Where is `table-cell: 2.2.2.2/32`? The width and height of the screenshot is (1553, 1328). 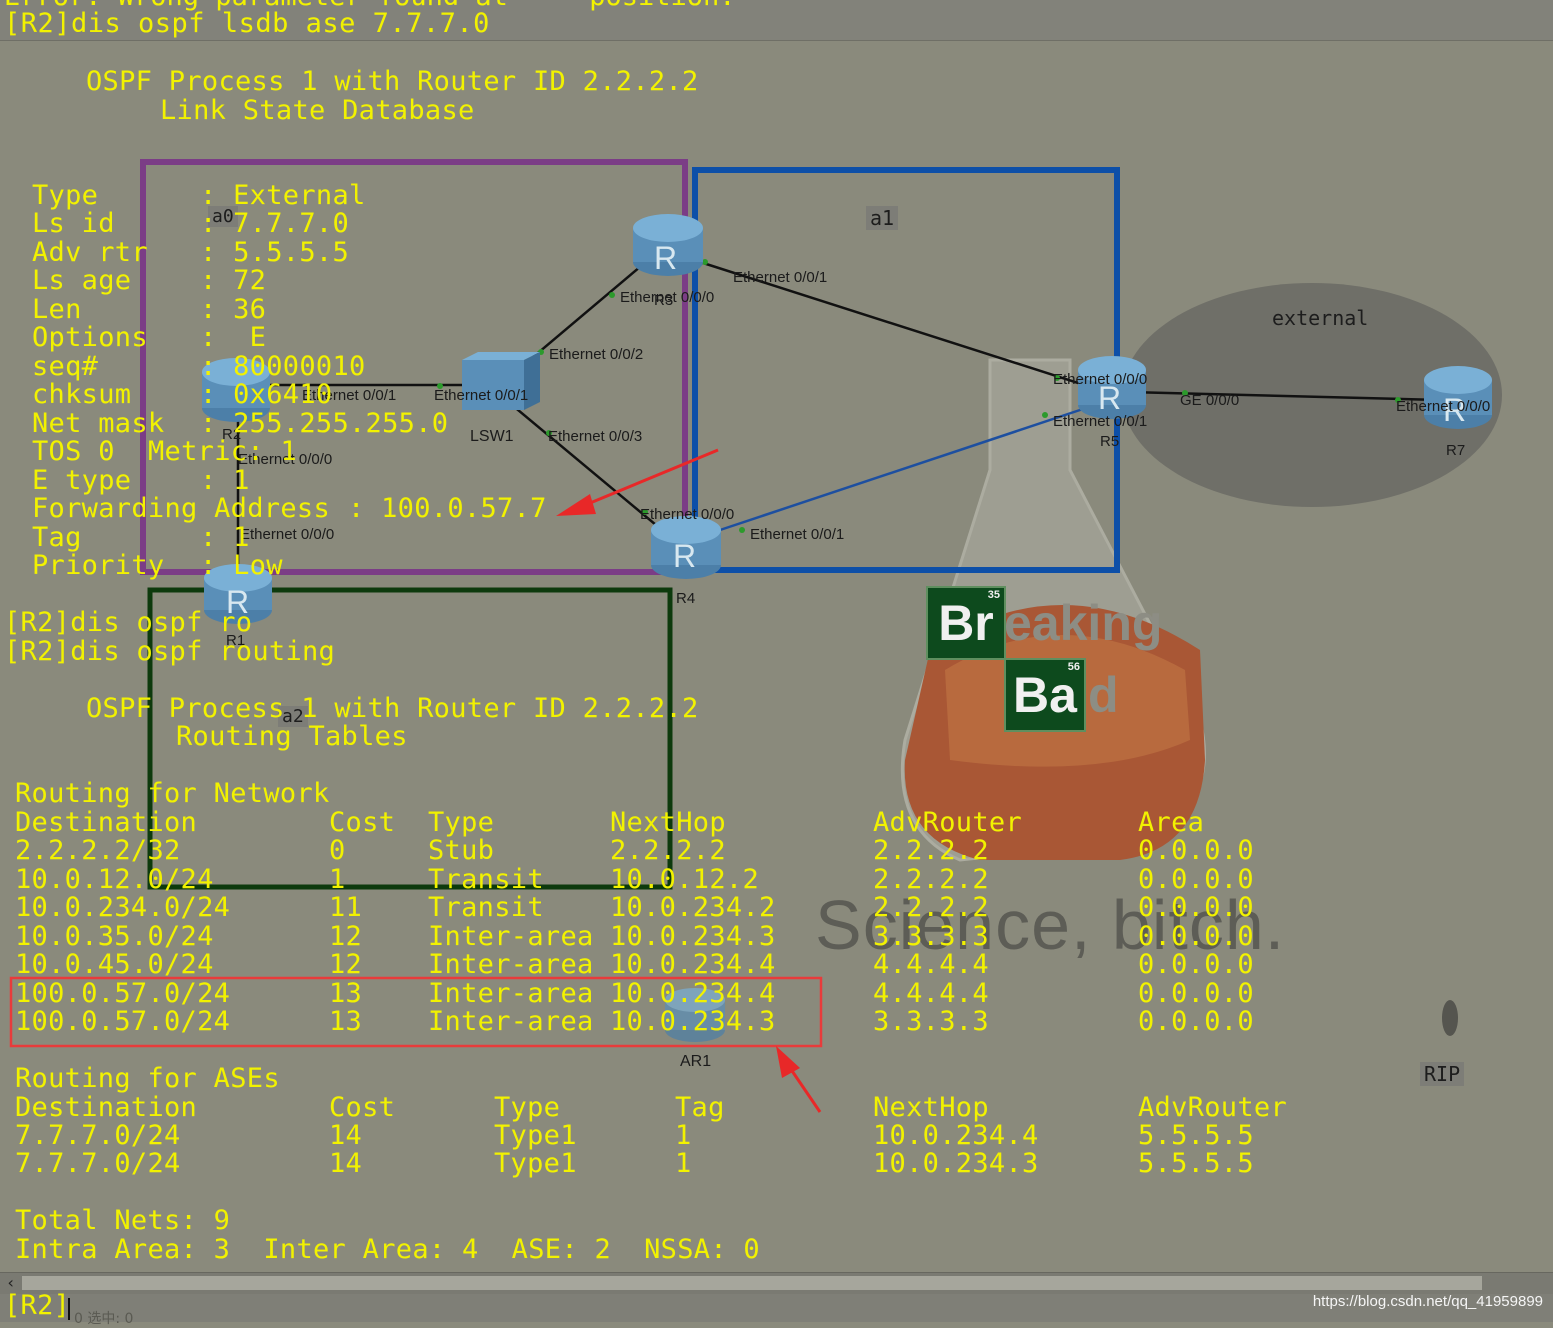 table-cell: 2.2.2.2/32 is located at coordinates (98, 850).